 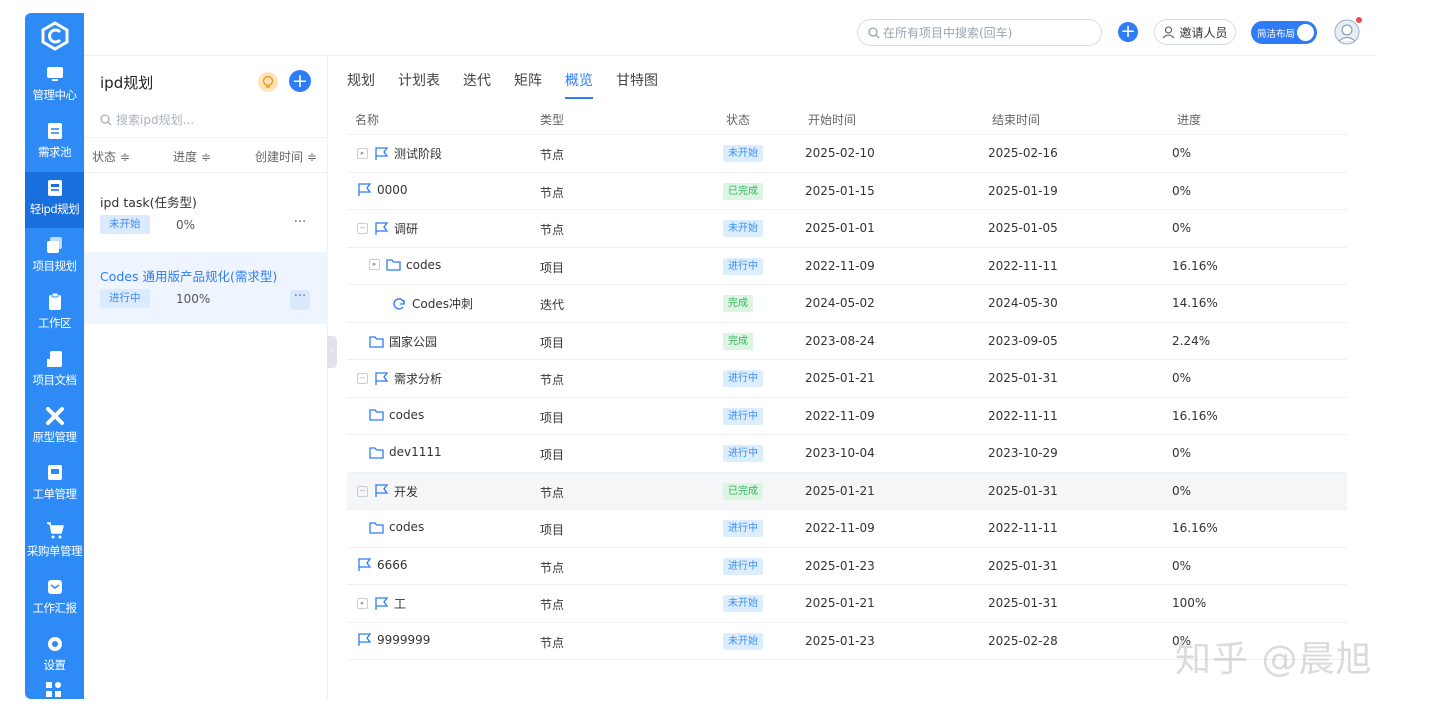 I want to click on row-end-date: 2025-02-16, so click(x=1023, y=153).